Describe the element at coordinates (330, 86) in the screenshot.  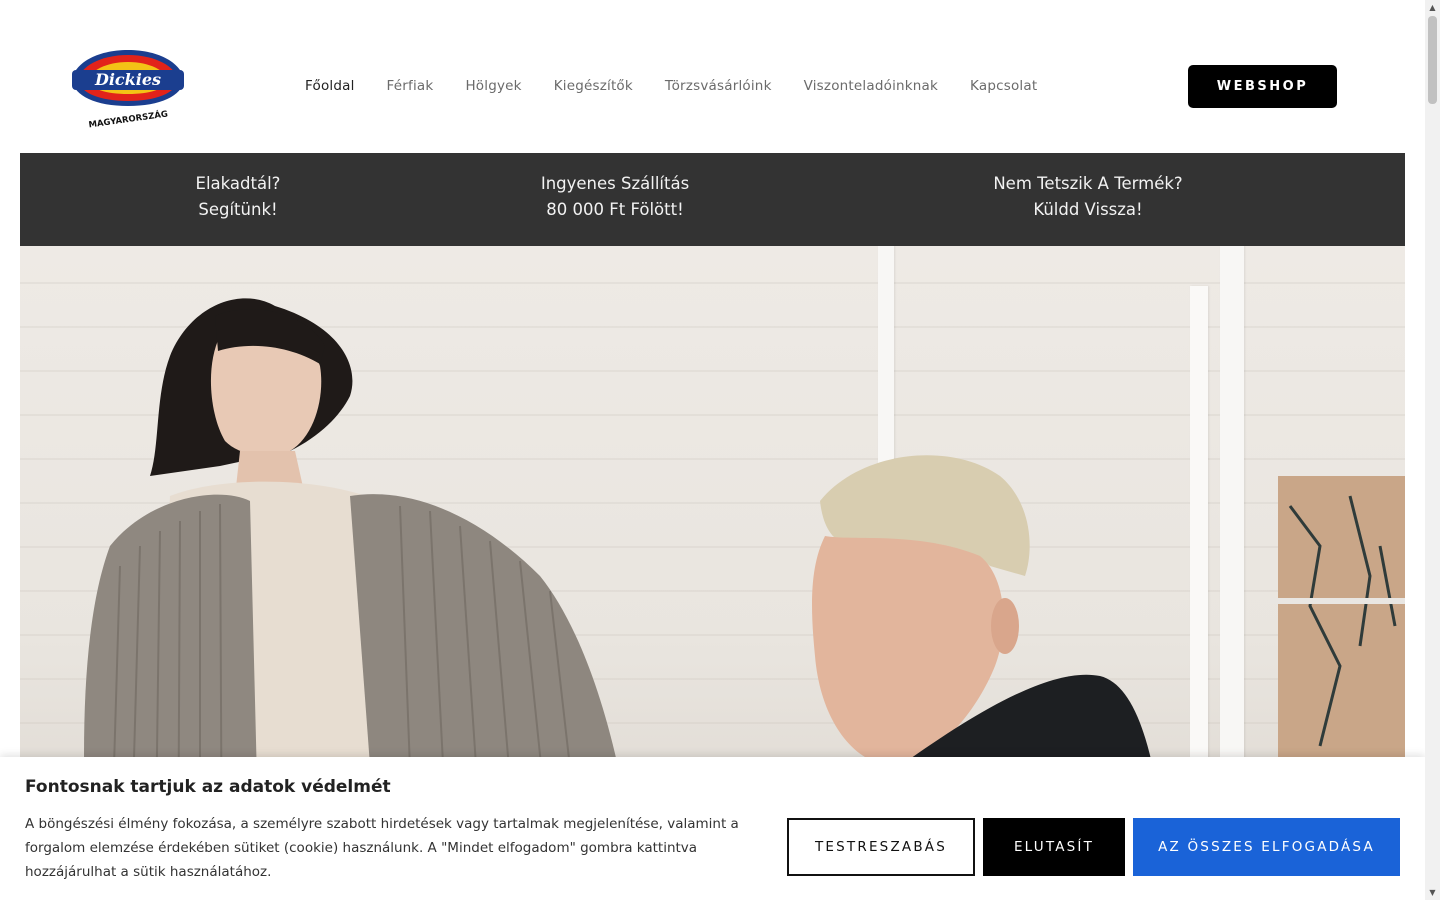
I see `nav-item-fooldal: Főoldal` at that location.